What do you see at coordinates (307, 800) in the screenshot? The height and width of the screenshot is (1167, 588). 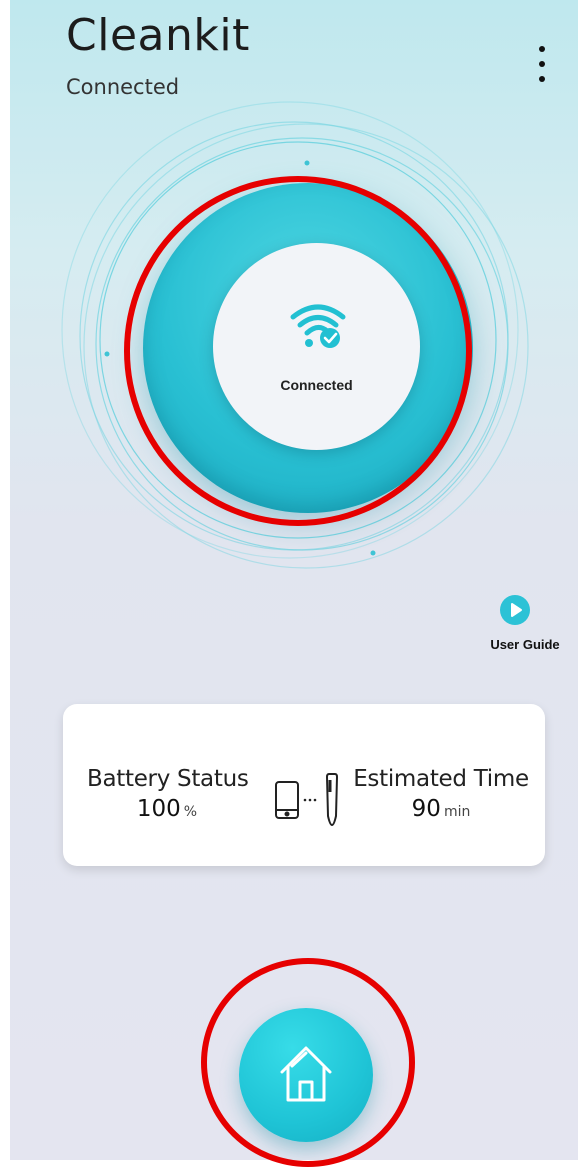 I see `phone-to-device-icon` at bounding box center [307, 800].